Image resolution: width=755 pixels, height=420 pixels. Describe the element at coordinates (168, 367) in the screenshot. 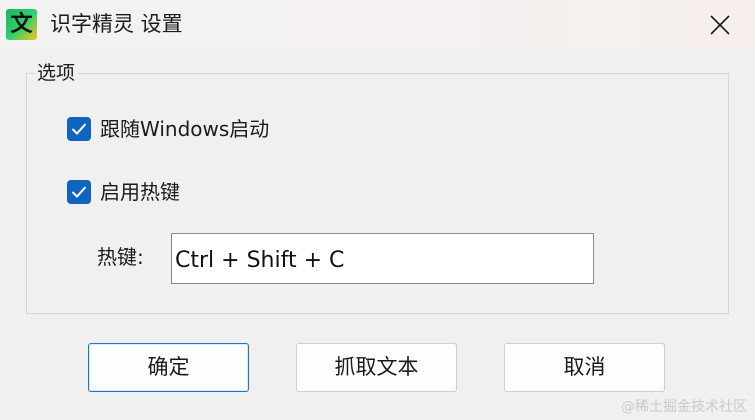

I see `ok-button: 确定` at that location.